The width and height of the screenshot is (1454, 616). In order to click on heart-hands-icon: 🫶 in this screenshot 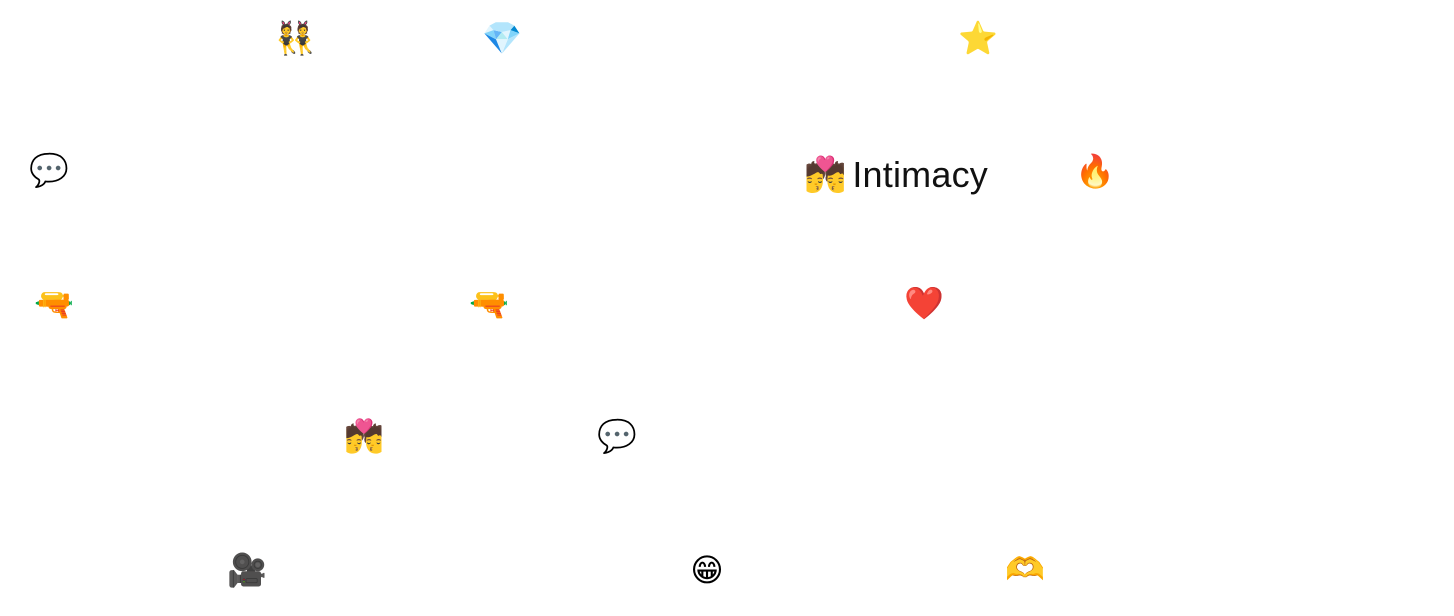, I will do `click(1025, 569)`.